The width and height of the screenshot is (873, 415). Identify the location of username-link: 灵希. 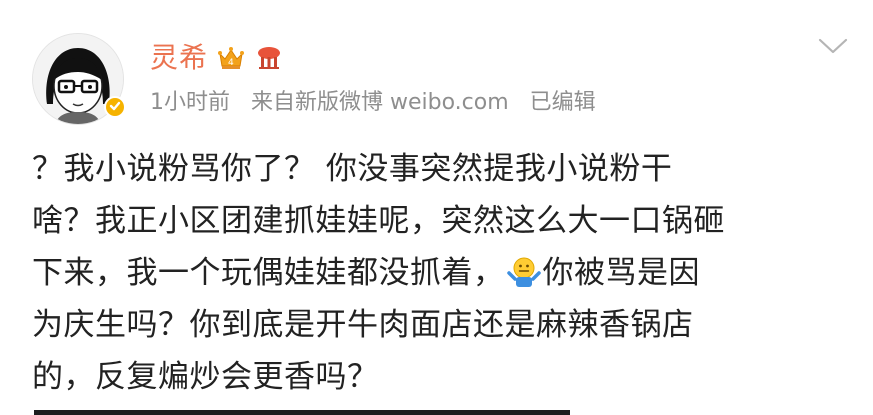
(179, 58).